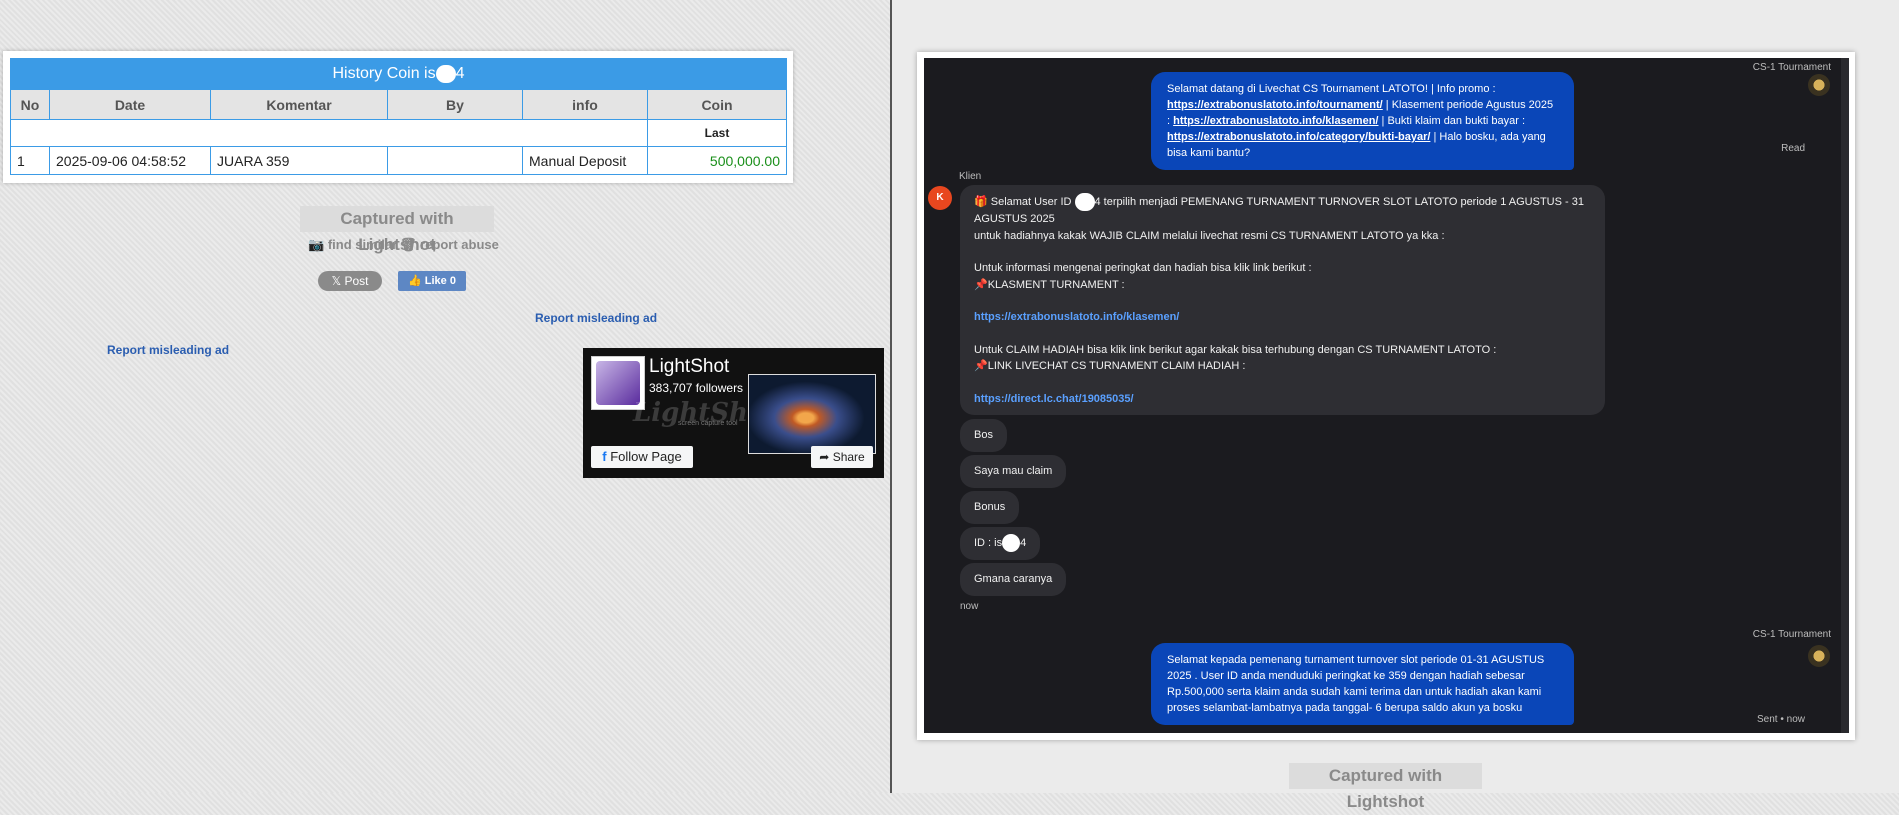 The height and width of the screenshot is (815, 1899). I want to click on client-label: Klien, so click(970, 176).